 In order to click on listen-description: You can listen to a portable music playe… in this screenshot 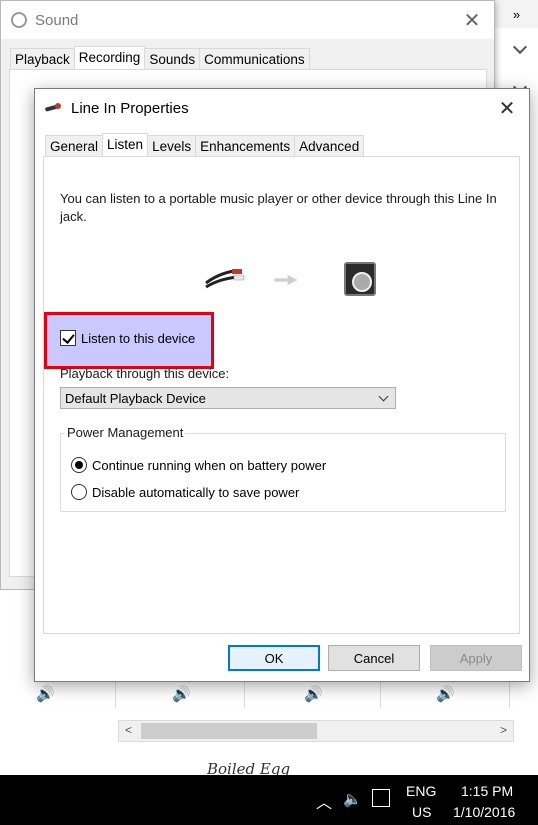, I will do `click(278, 207)`.